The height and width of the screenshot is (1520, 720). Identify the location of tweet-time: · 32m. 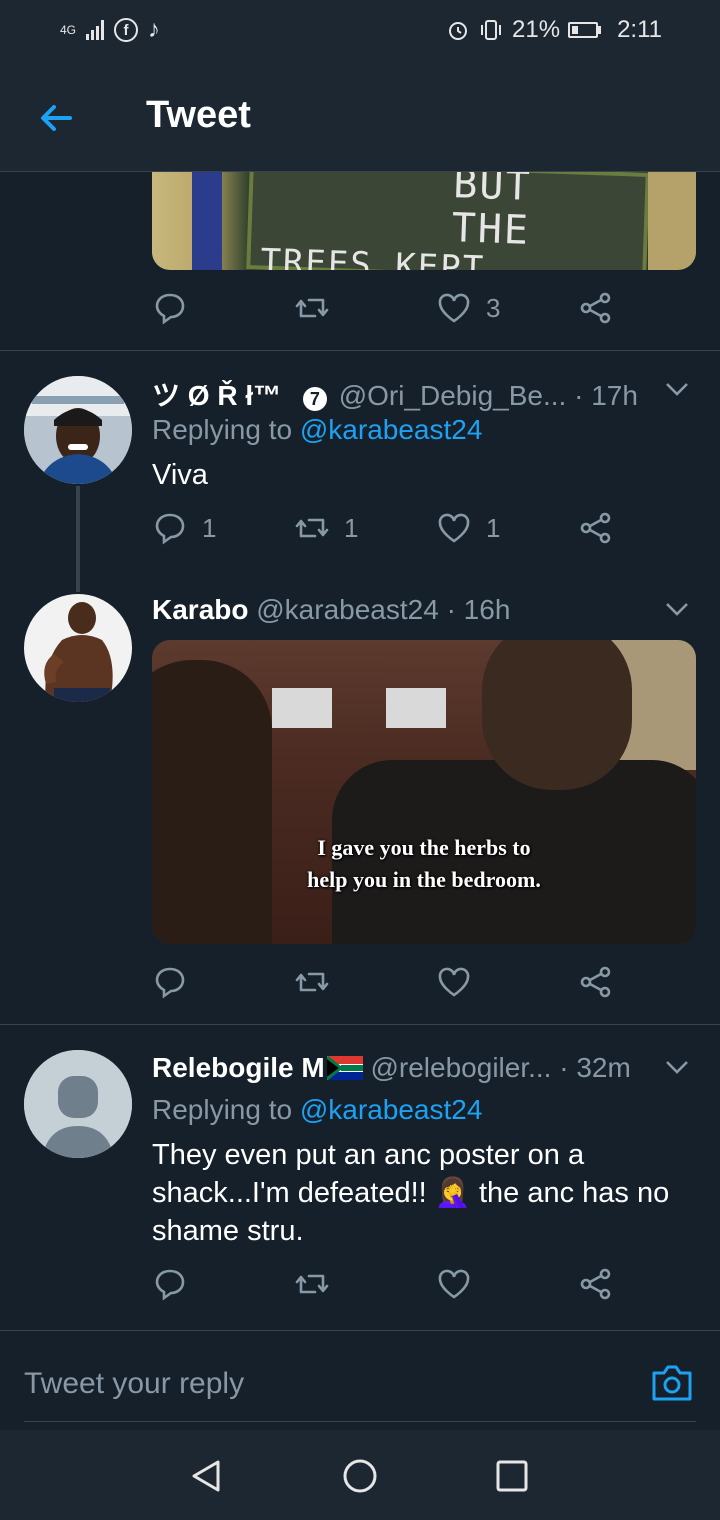
(595, 1067).